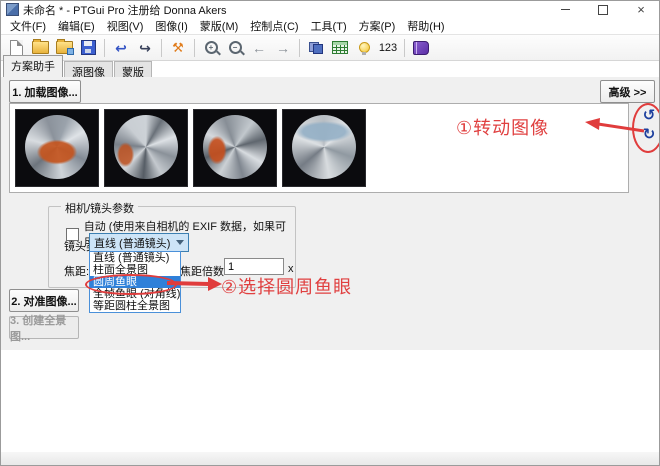  Describe the element at coordinates (131, 284) in the screenshot. I see `red-circle-fisheye-option` at that location.